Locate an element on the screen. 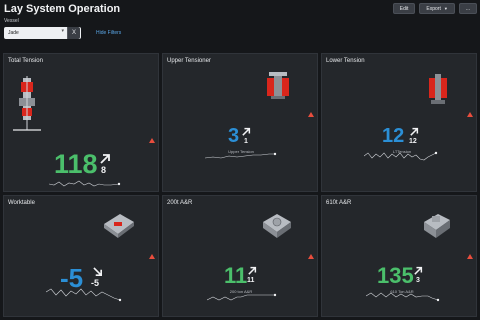 Image resolution: width=480 pixels, height=320 pixels. edit-button-label: Edit is located at coordinates (404, 8).